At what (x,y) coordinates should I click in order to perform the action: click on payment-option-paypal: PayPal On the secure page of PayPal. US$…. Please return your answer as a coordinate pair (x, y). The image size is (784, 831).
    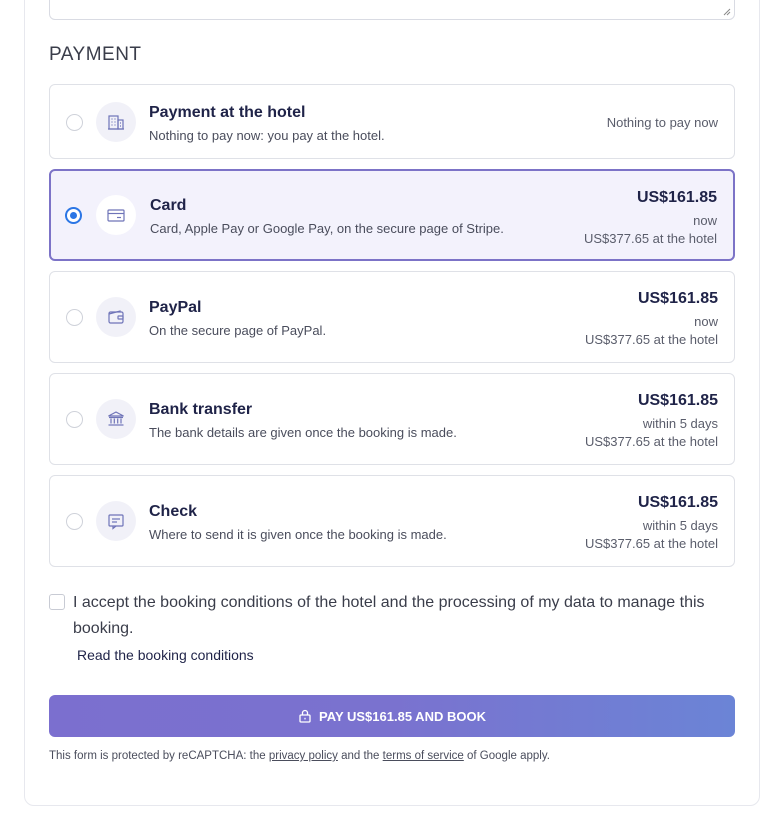
    Looking at the image, I should click on (392, 317).